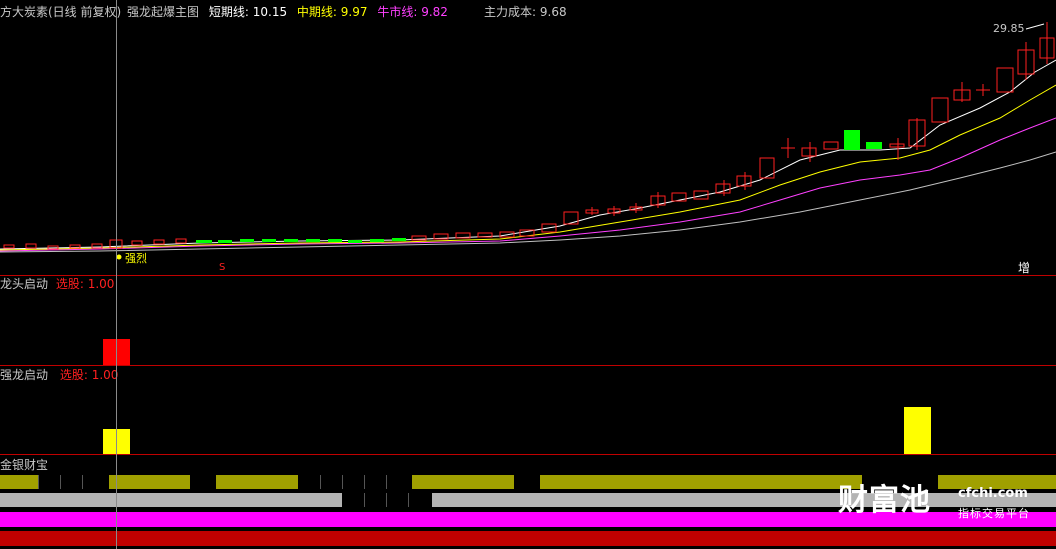 The height and width of the screenshot is (549, 1056). I want to click on strong-signal-dot, so click(119, 257).